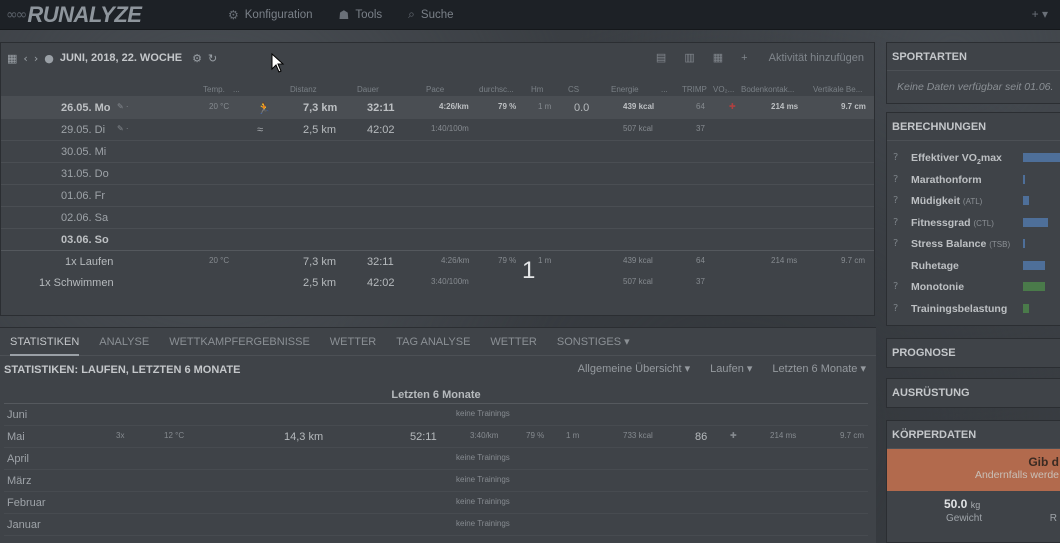  Describe the element at coordinates (270, 15) in the screenshot. I see `nav-konfiguration: ⚙ Konfiguration` at that location.